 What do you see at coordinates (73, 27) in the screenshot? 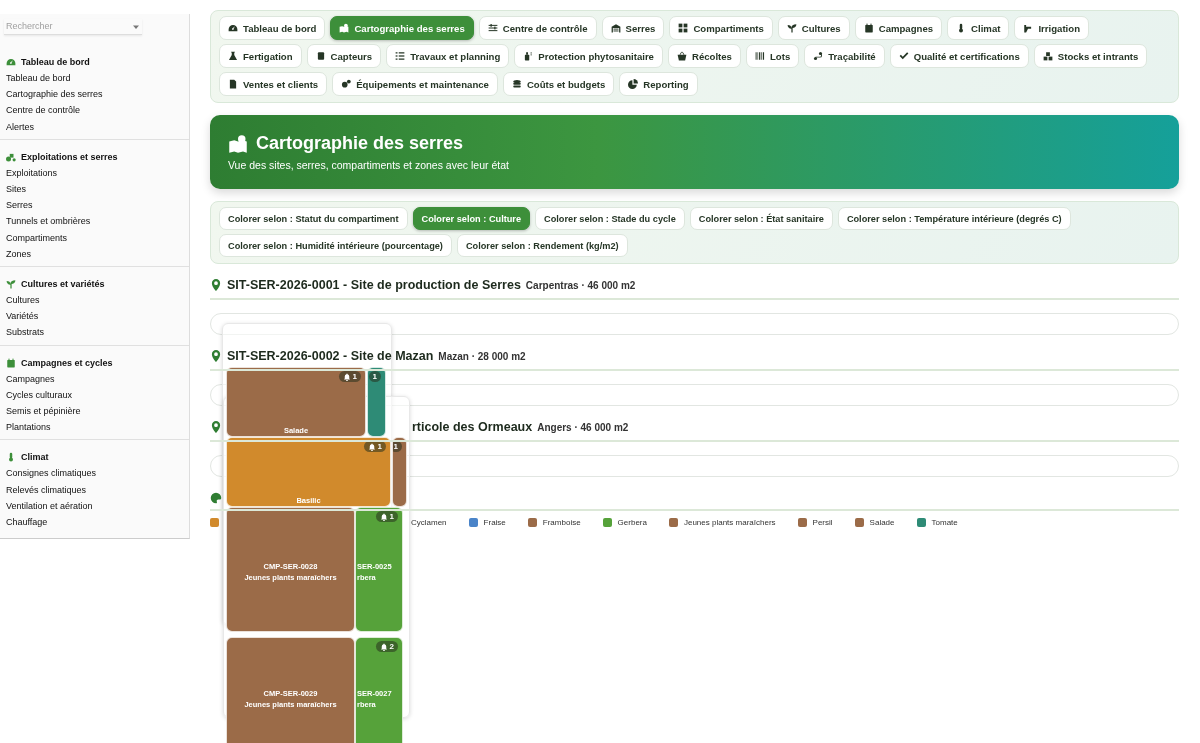
I see `search-field: Rechercher` at bounding box center [73, 27].